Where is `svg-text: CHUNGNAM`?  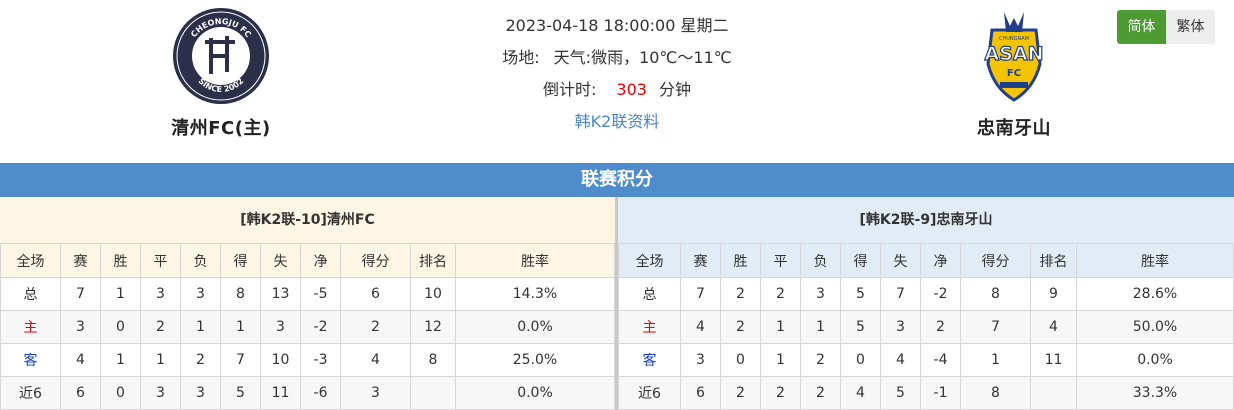 svg-text: CHUNGNAM is located at coordinates (1014, 39).